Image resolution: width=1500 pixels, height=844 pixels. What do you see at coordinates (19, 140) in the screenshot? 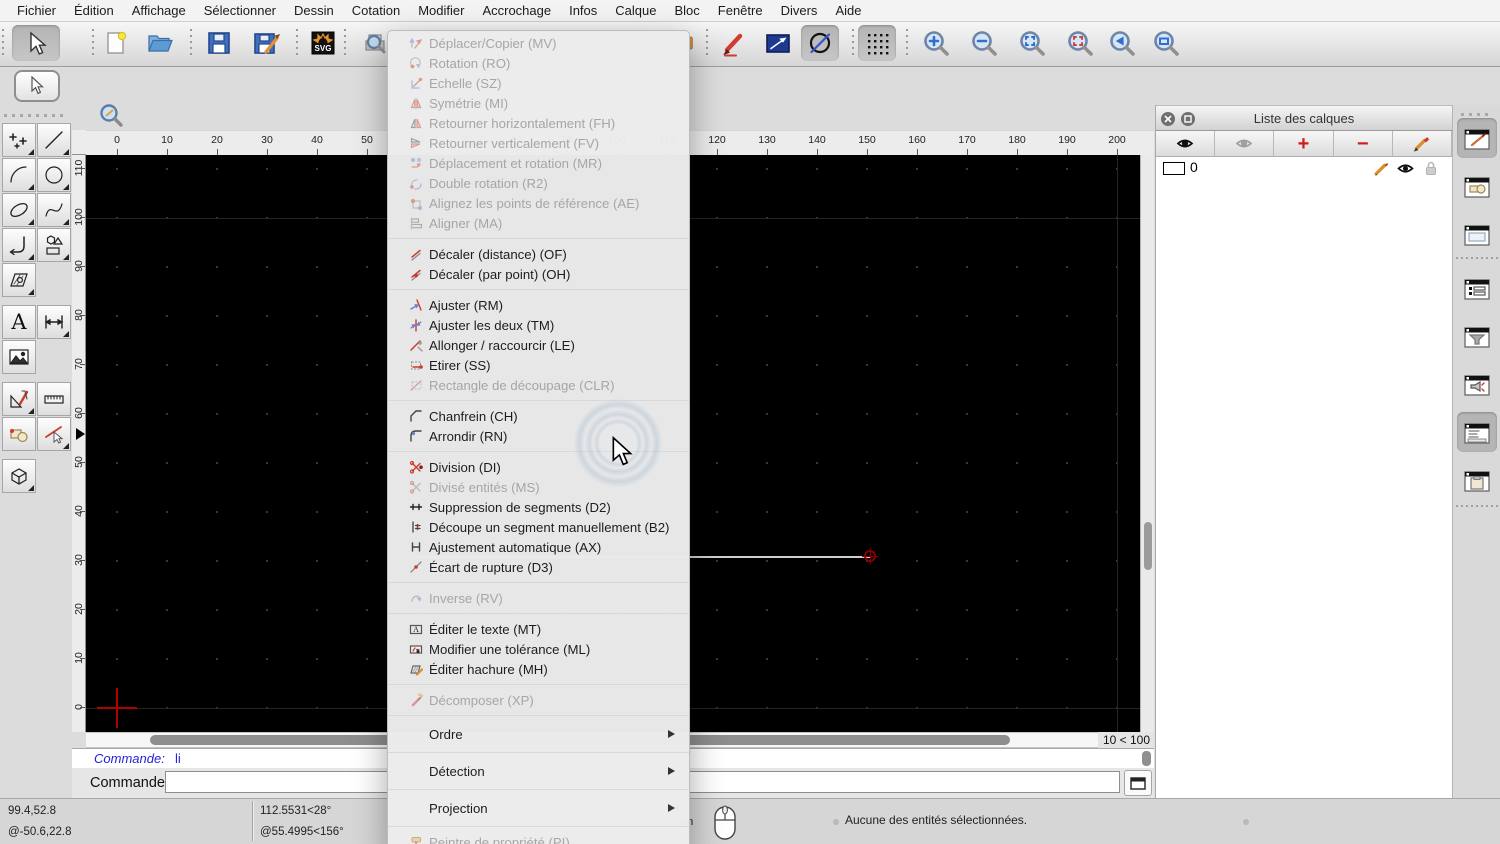
I see `point-tools-button` at bounding box center [19, 140].